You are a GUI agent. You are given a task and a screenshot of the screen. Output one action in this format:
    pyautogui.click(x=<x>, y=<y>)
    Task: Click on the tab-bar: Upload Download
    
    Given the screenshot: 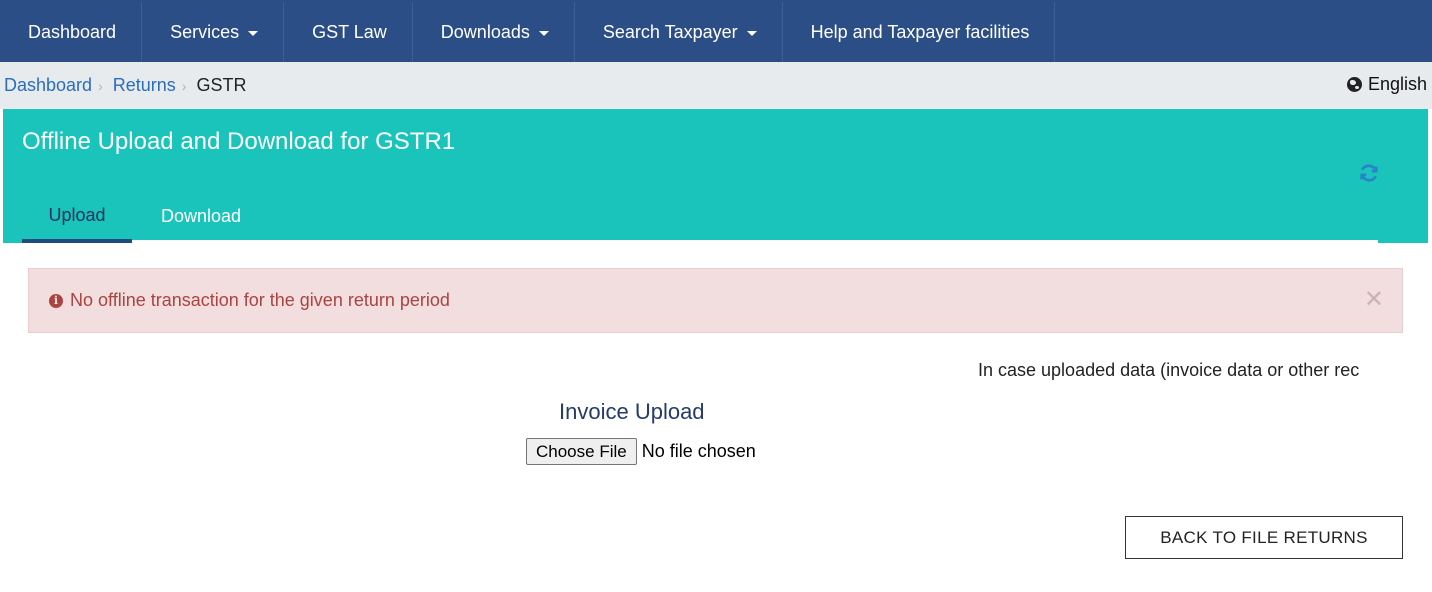 What is the action you would take?
    pyautogui.click(x=131, y=220)
    